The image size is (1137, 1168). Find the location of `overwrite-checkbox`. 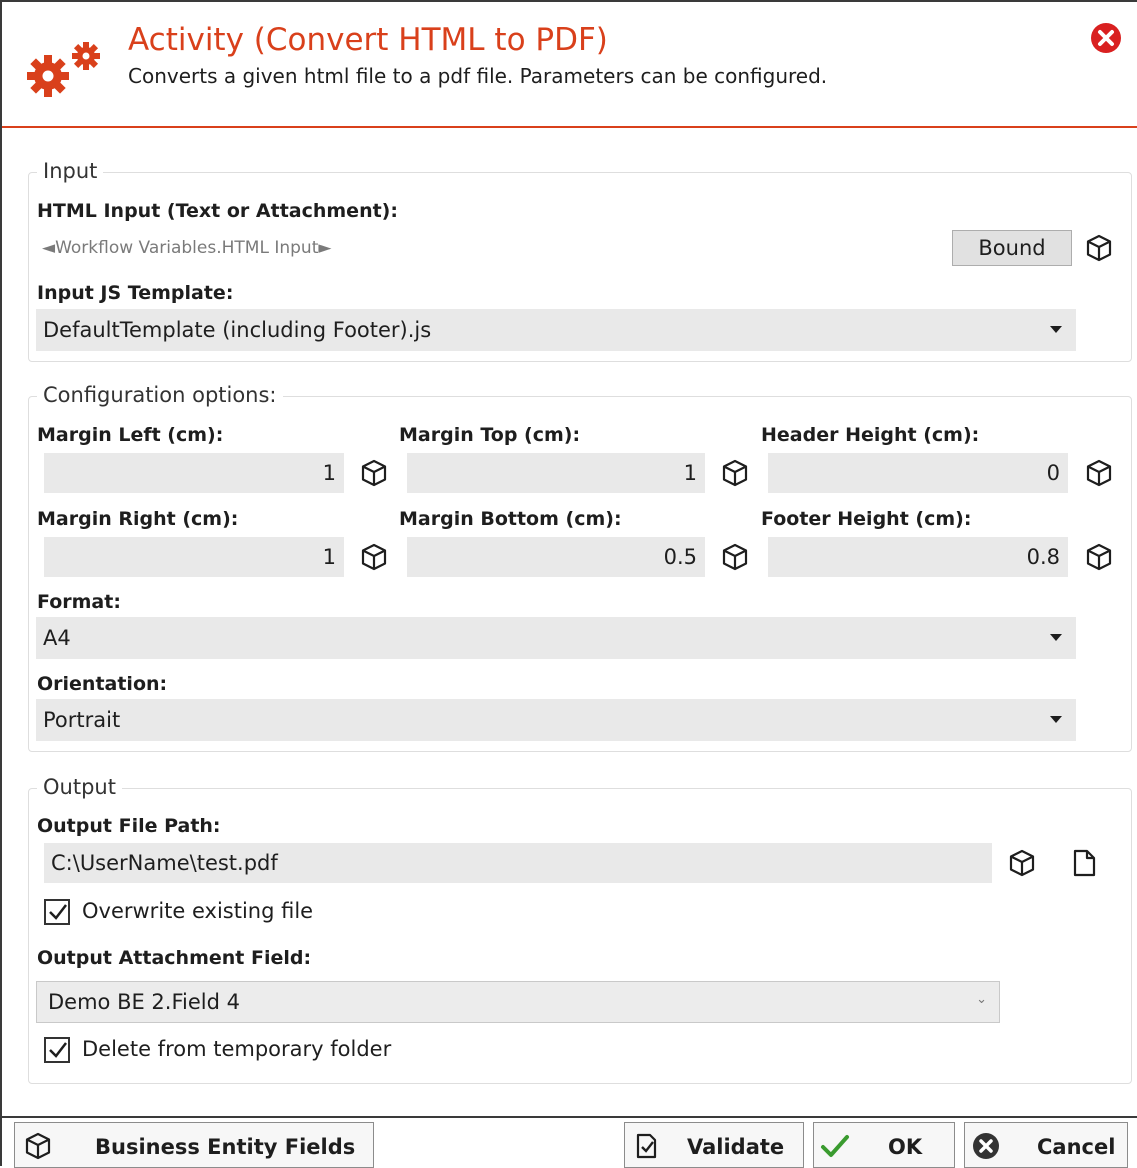

overwrite-checkbox is located at coordinates (57, 912).